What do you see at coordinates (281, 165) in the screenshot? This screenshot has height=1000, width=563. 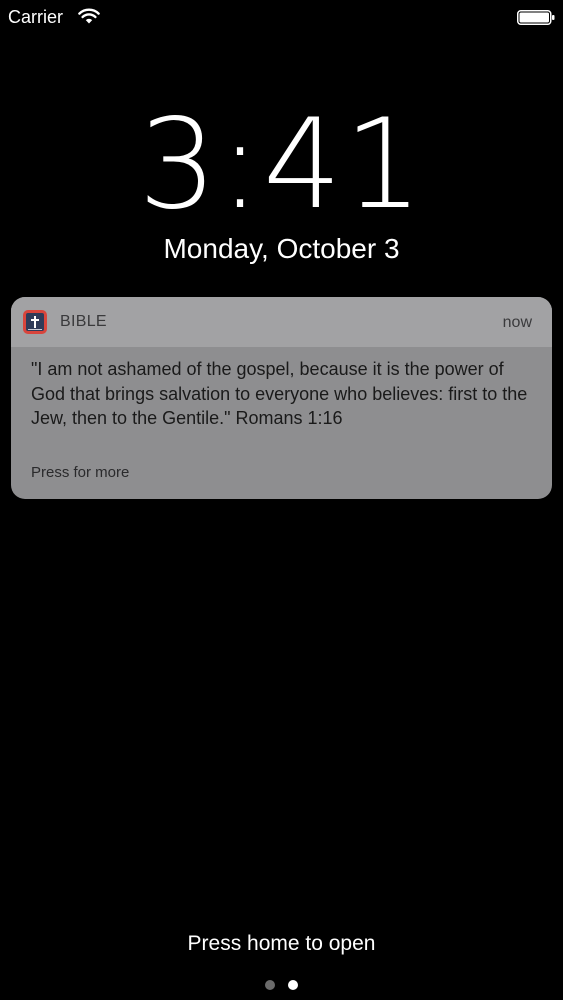 I see `lock-screen-time: 3:41` at bounding box center [281, 165].